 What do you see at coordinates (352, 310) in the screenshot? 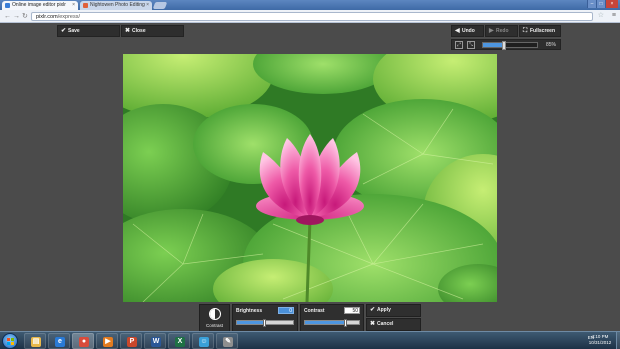
I see `contrast-input: 50` at bounding box center [352, 310].